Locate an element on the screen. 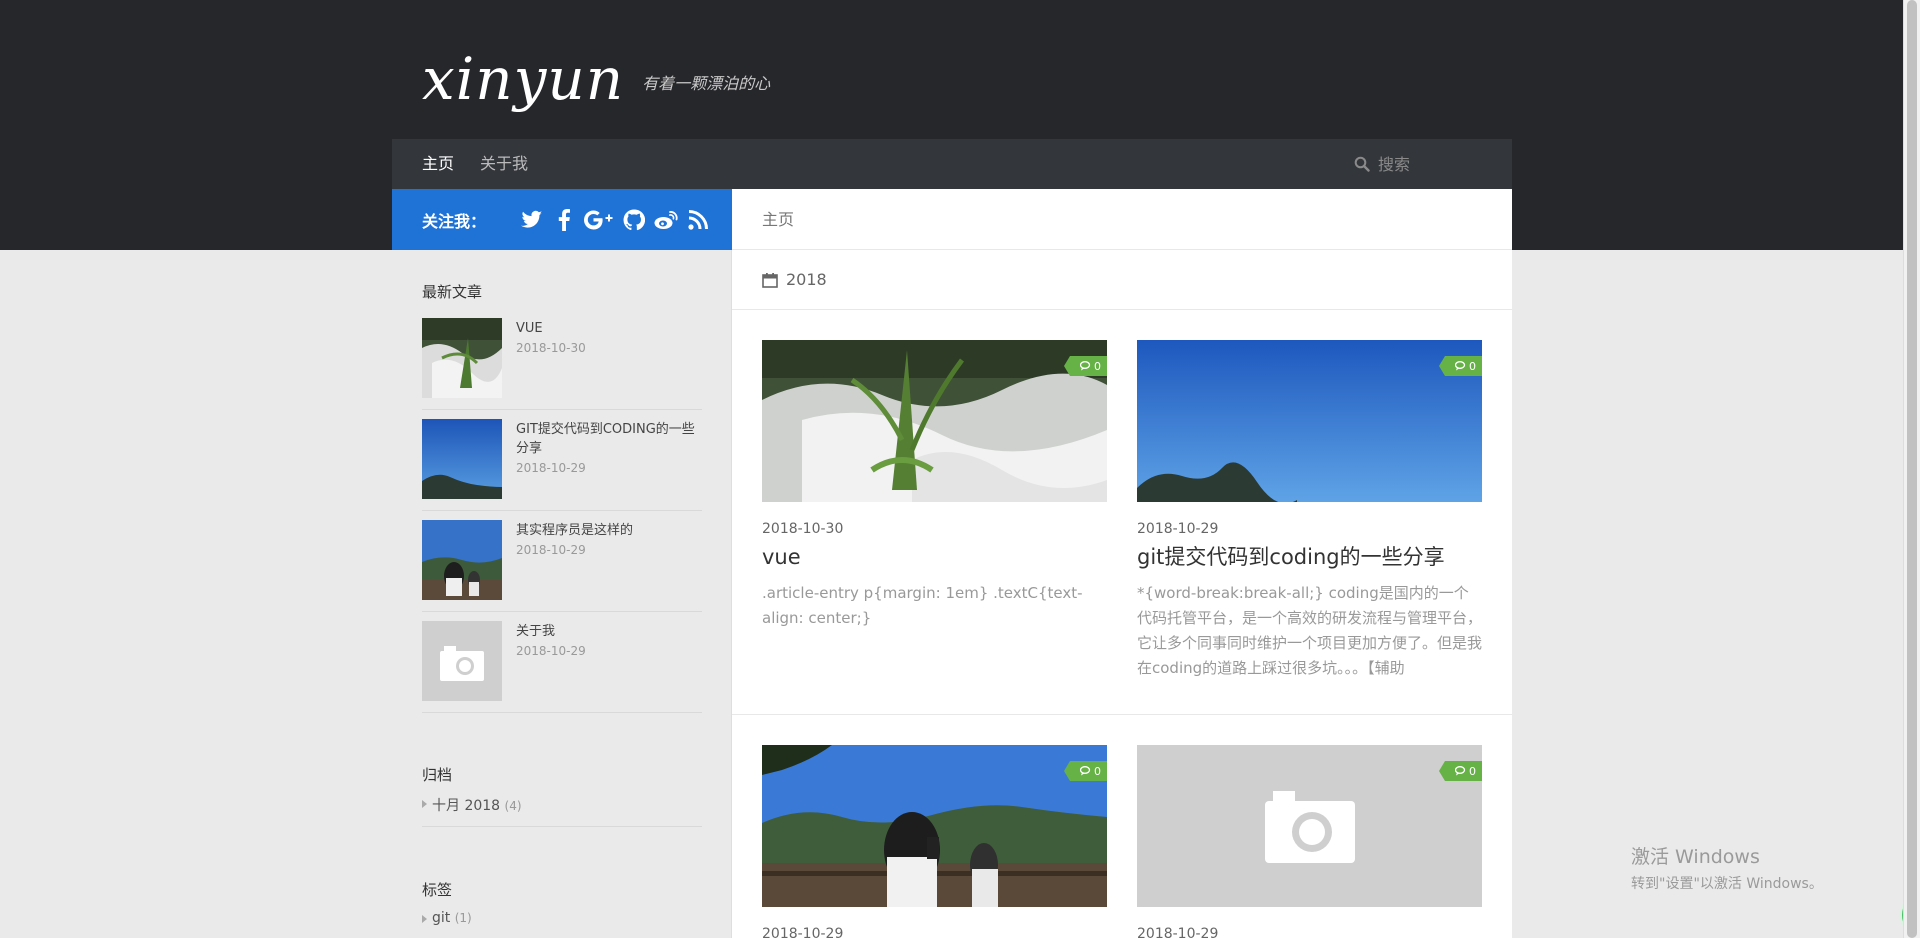 The height and width of the screenshot is (938, 1920). vertical-scrollbar is located at coordinates (1911, 469).